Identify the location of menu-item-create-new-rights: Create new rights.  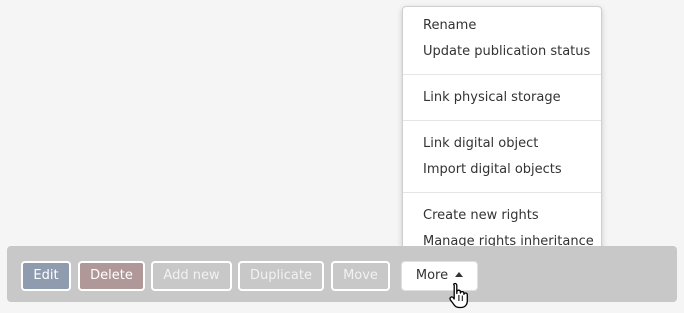
(502, 216).